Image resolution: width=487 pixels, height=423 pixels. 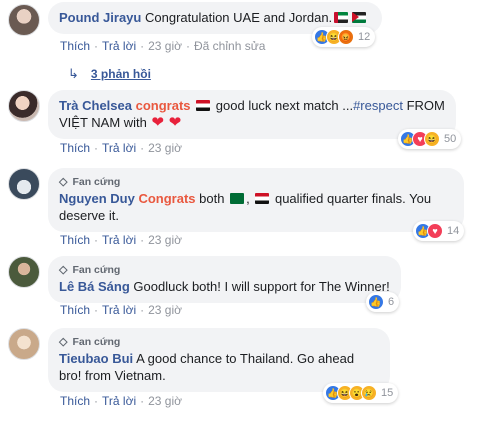 What do you see at coordinates (391, 302) in the screenshot?
I see `reaction-count: 6` at bounding box center [391, 302].